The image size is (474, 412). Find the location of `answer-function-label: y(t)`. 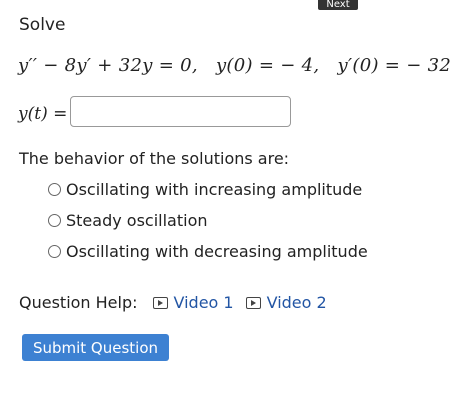

answer-function-label: y(t) is located at coordinates (33, 114).